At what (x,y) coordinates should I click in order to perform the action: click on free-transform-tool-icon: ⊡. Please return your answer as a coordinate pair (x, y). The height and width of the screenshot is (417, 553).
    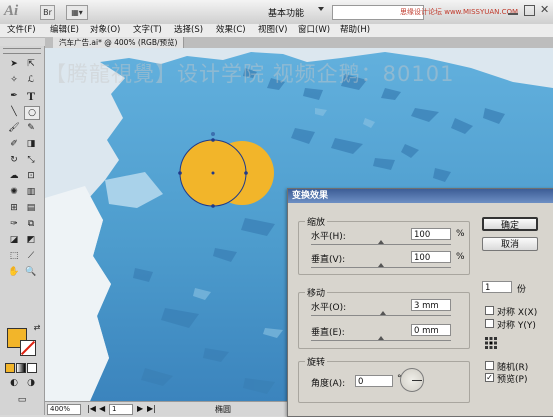
    Looking at the image, I should click on (31, 176).